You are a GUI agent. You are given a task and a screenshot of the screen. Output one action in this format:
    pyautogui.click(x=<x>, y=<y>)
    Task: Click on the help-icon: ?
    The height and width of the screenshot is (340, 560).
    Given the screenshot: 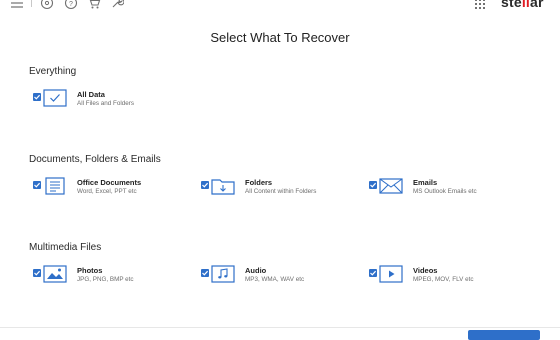 What is the action you would take?
    pyautogui.click(x=71, y=5)
    